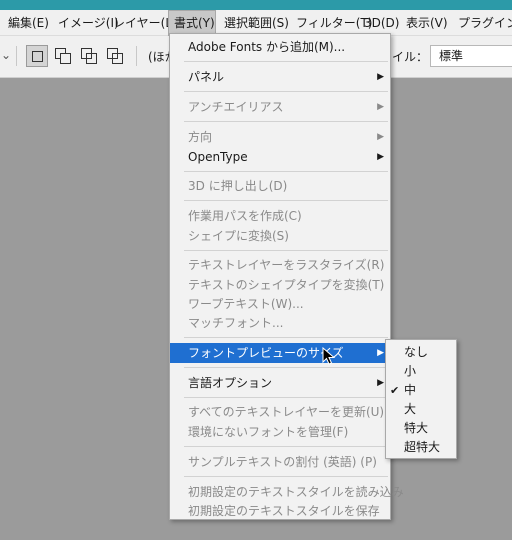 Image resolution: width=512 pixels, height=540 pixels. I want to click on submenu-item-label: なし, so click(416, 352).